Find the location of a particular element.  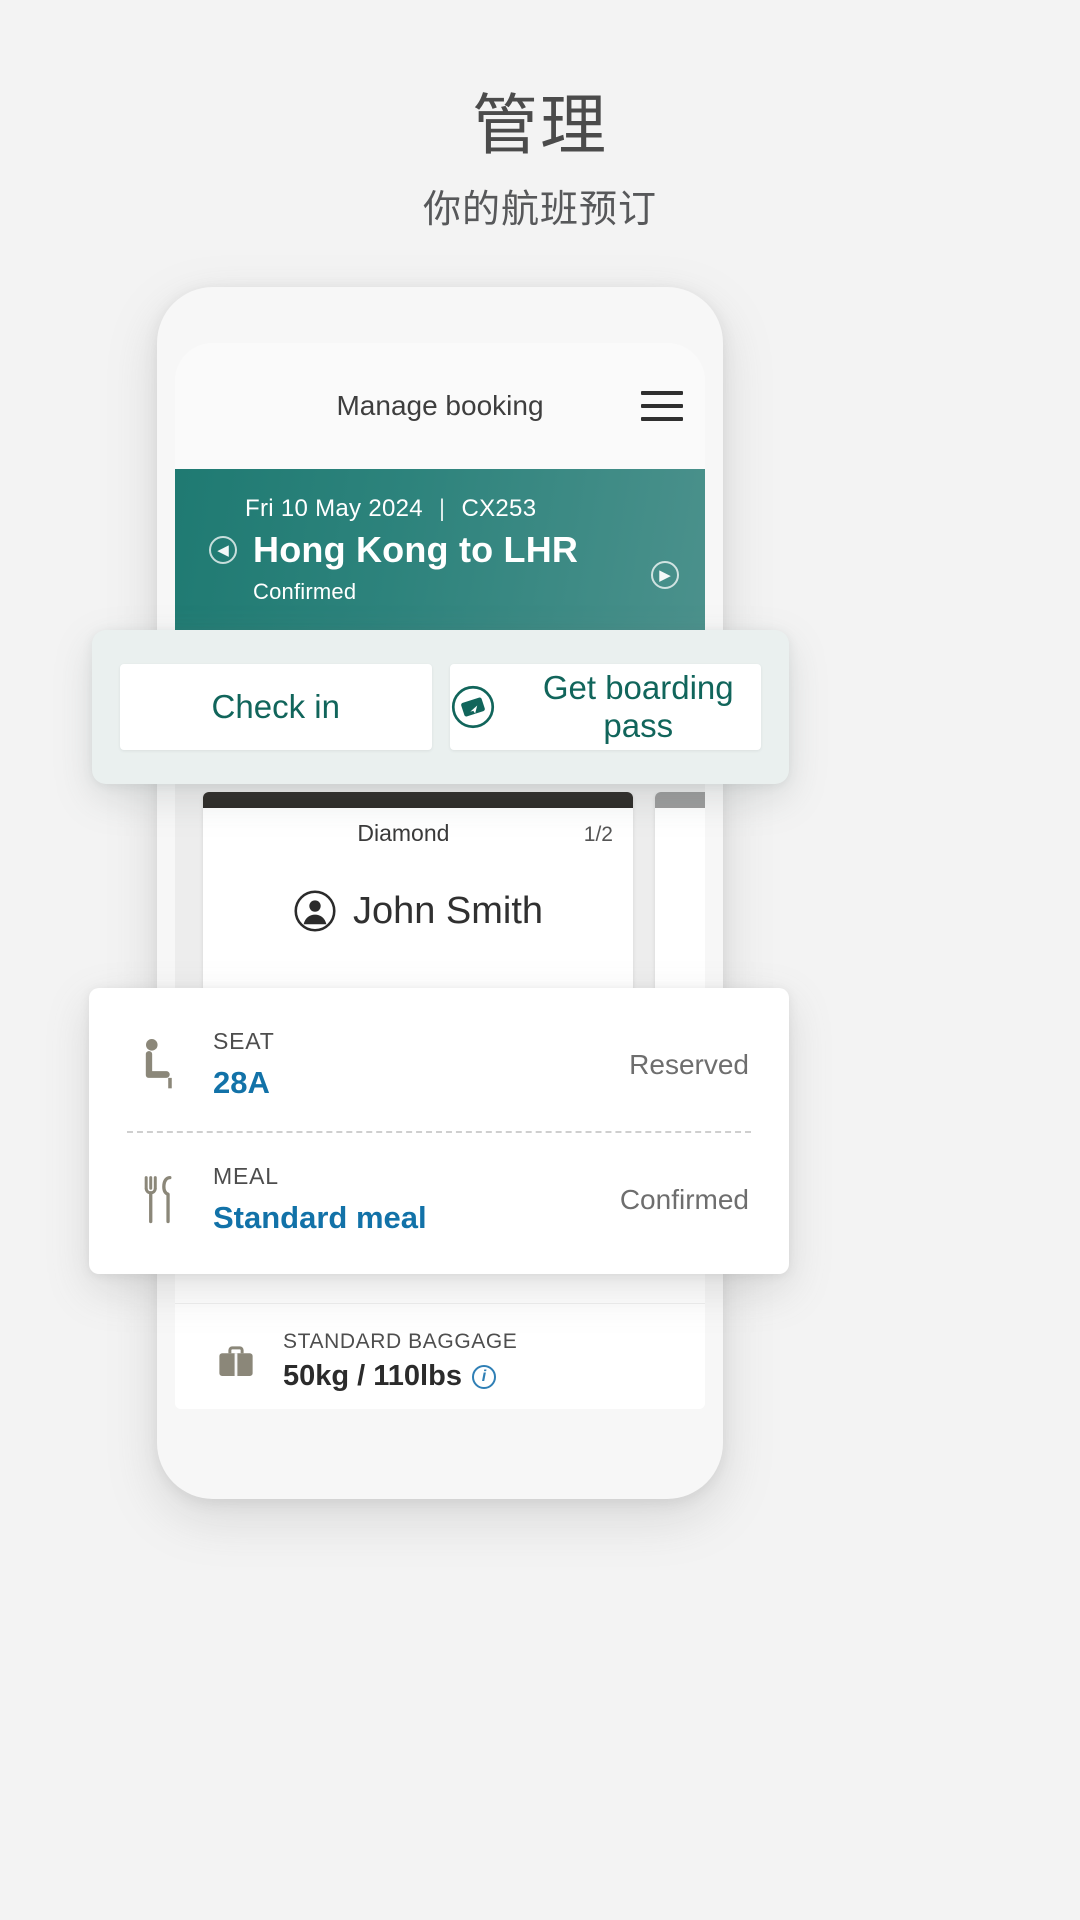

passenger-card-next-peek is located at coordinates (680, 892).